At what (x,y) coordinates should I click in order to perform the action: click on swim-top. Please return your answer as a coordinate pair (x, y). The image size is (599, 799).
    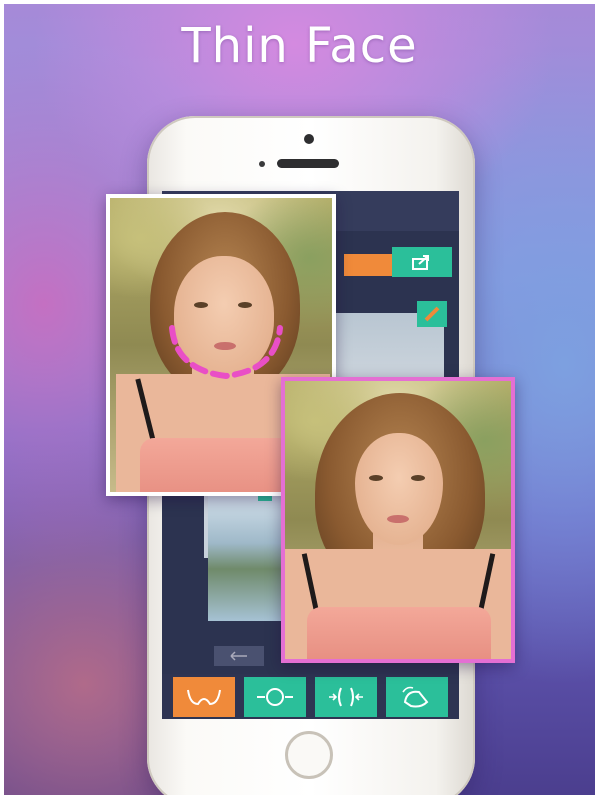
    Looking at the image, I should click on (399, 633).